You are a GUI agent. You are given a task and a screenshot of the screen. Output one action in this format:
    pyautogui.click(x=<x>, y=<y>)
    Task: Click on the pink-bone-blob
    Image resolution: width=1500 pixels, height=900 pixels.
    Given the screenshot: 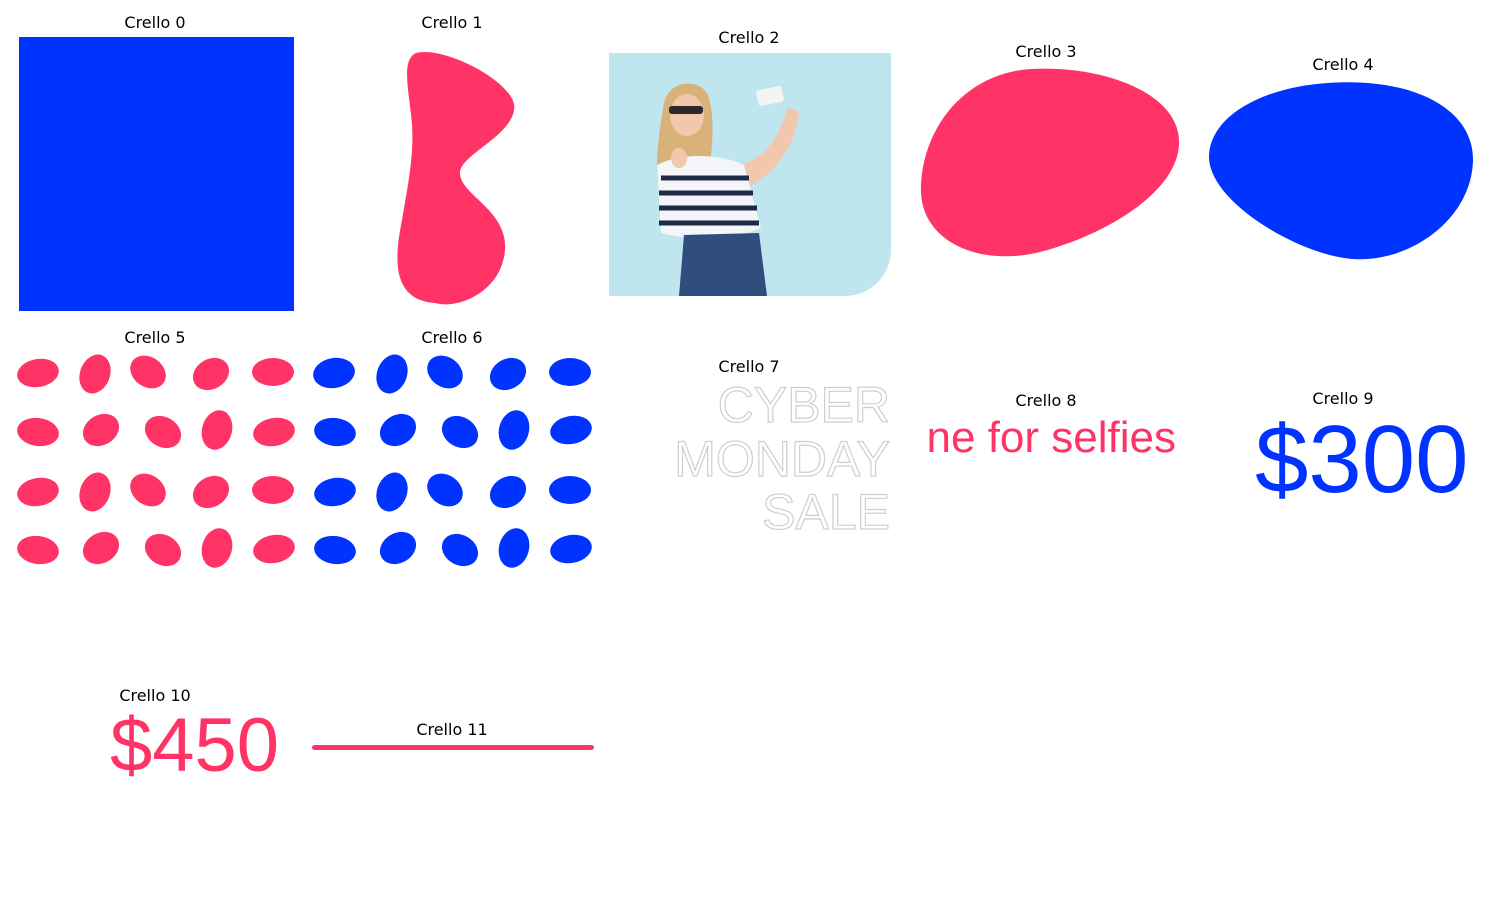 What is the action you would take?
    pyautogui.click(x=456, y=178)
    